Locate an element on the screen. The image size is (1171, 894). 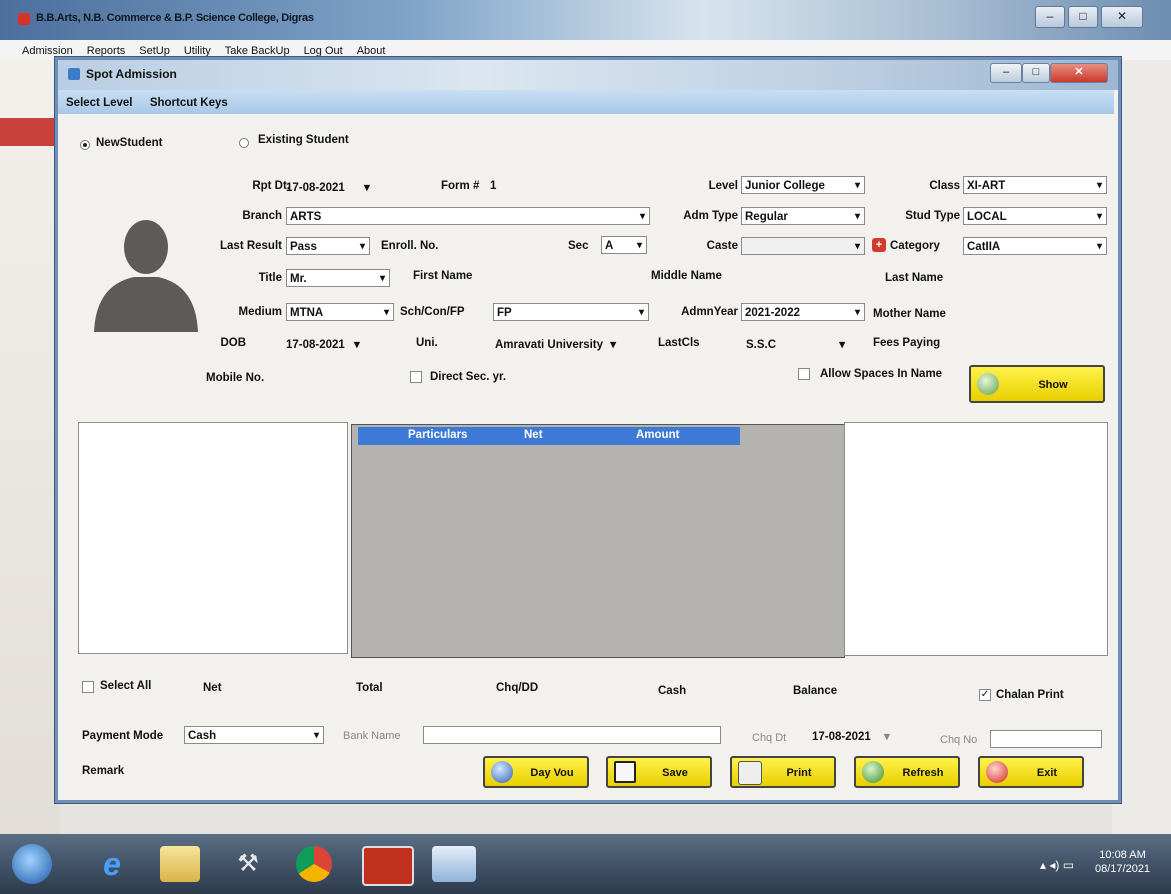
net-label: Net is located at coordinates (212, 688).